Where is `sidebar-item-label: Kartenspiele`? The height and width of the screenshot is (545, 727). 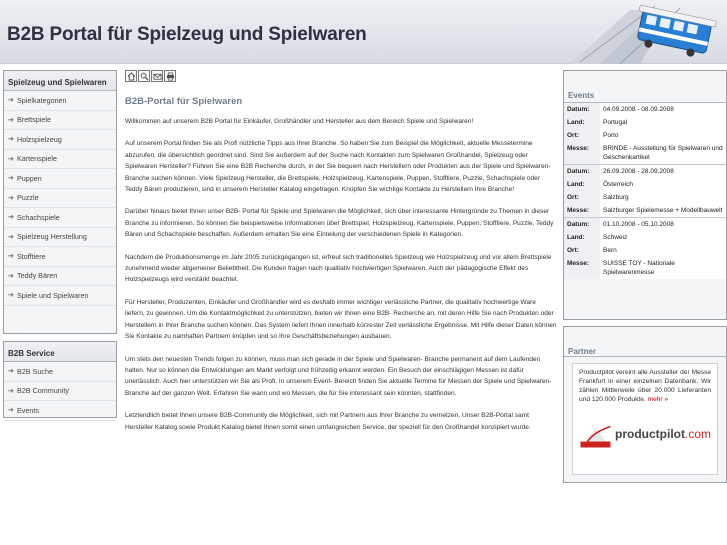
sidebar-item-label: Kartenspiele is located at coordinates (37, 159).